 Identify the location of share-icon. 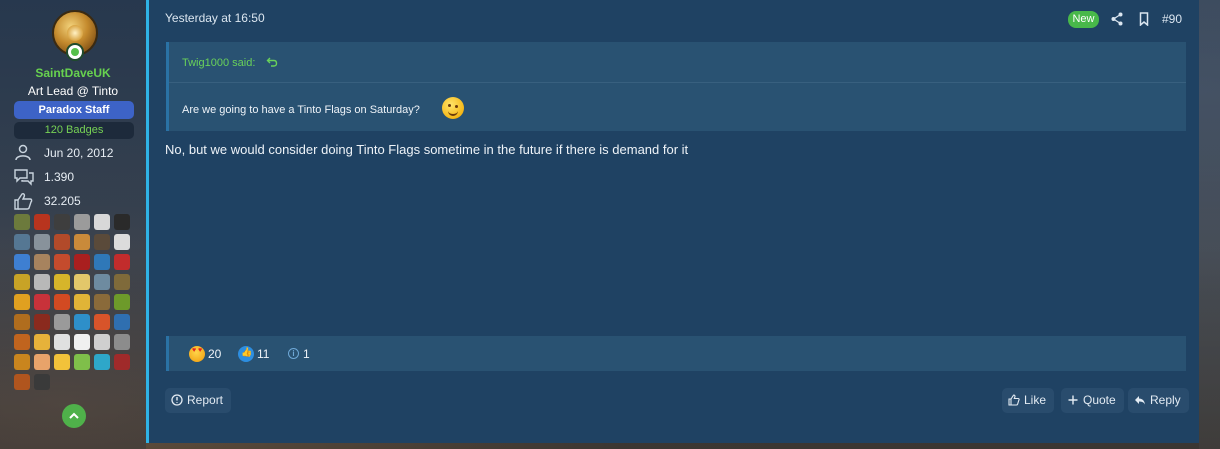
(1117, 19).